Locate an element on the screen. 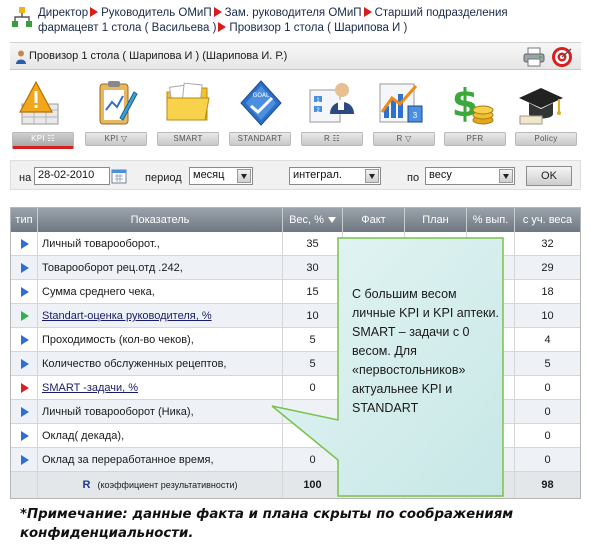  kpi-table-warning-icon is located at coordinates (39, 103).